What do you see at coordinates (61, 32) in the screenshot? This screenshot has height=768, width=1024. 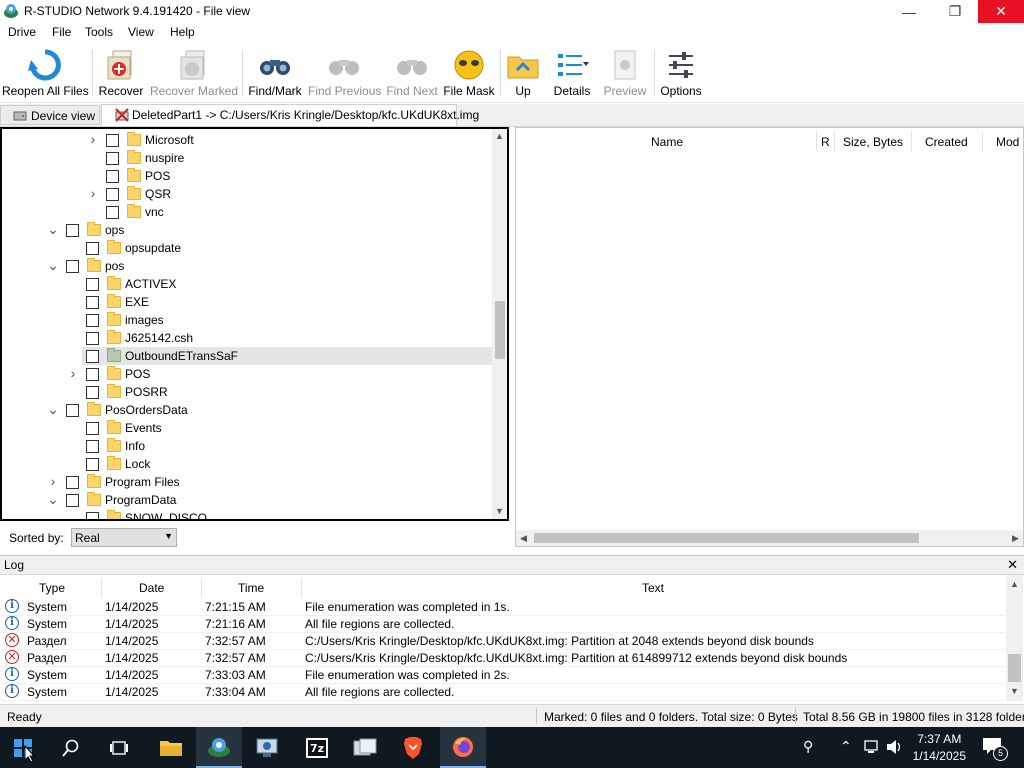 I see `menu-file: File` at bounding box center [61, 32].